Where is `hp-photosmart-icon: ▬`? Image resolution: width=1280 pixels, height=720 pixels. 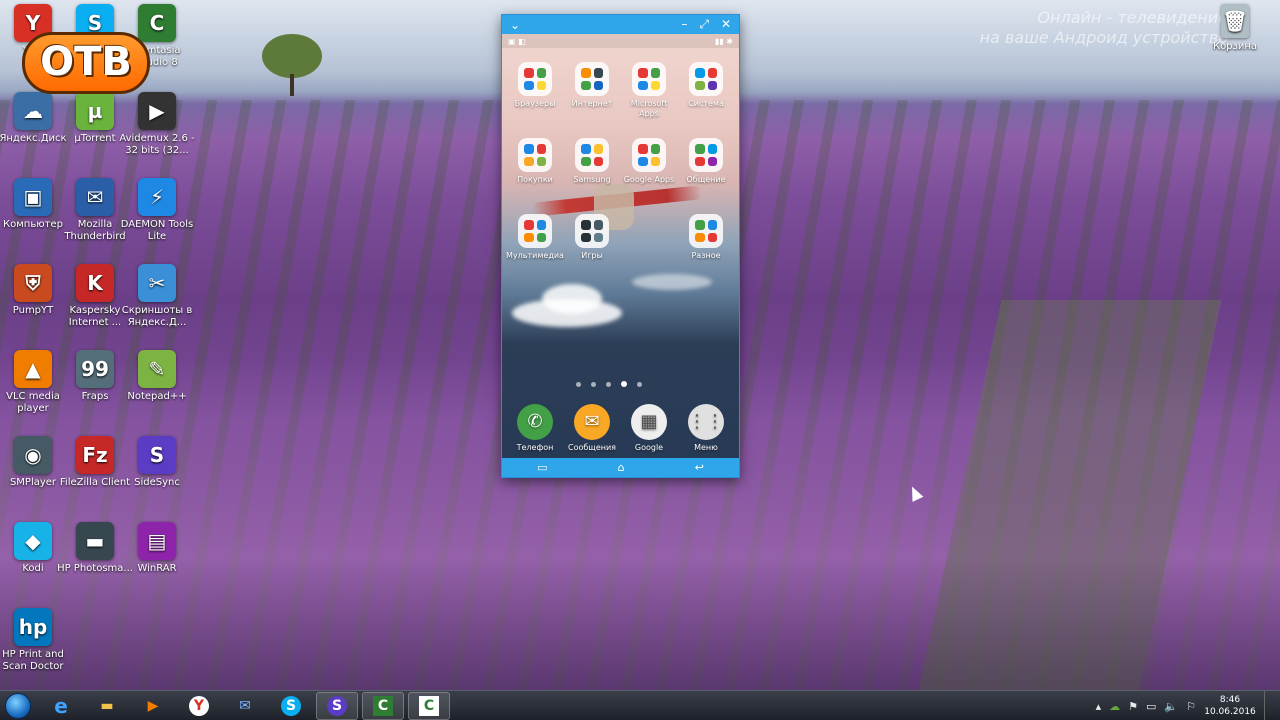
hp-photosmart-icon: ▬ is located at coordinates (95, 541).